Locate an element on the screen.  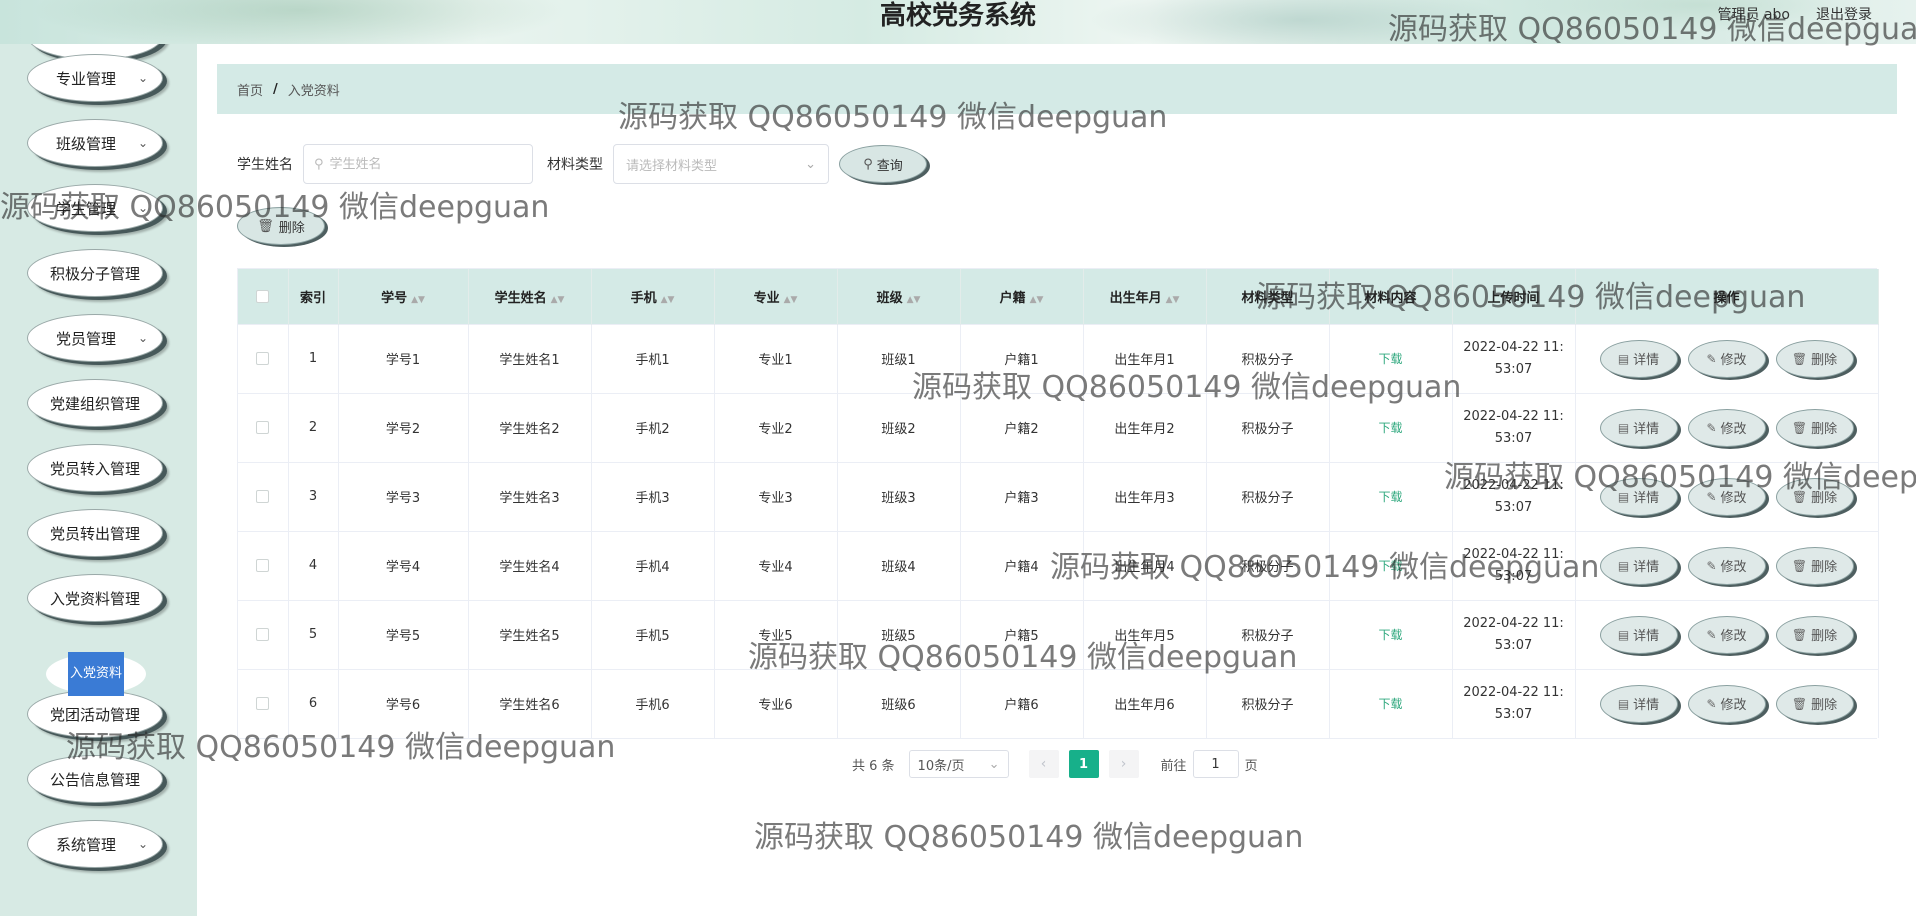
sidebar-item: 党建组织管理 is located at coordinates (95, 403).